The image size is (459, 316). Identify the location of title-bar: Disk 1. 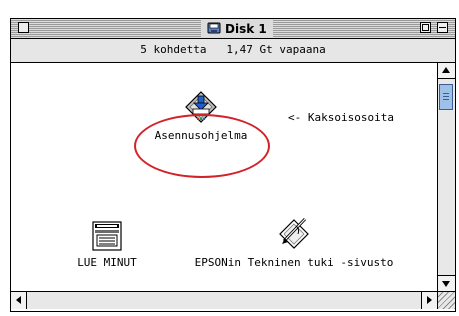
(233, 29).